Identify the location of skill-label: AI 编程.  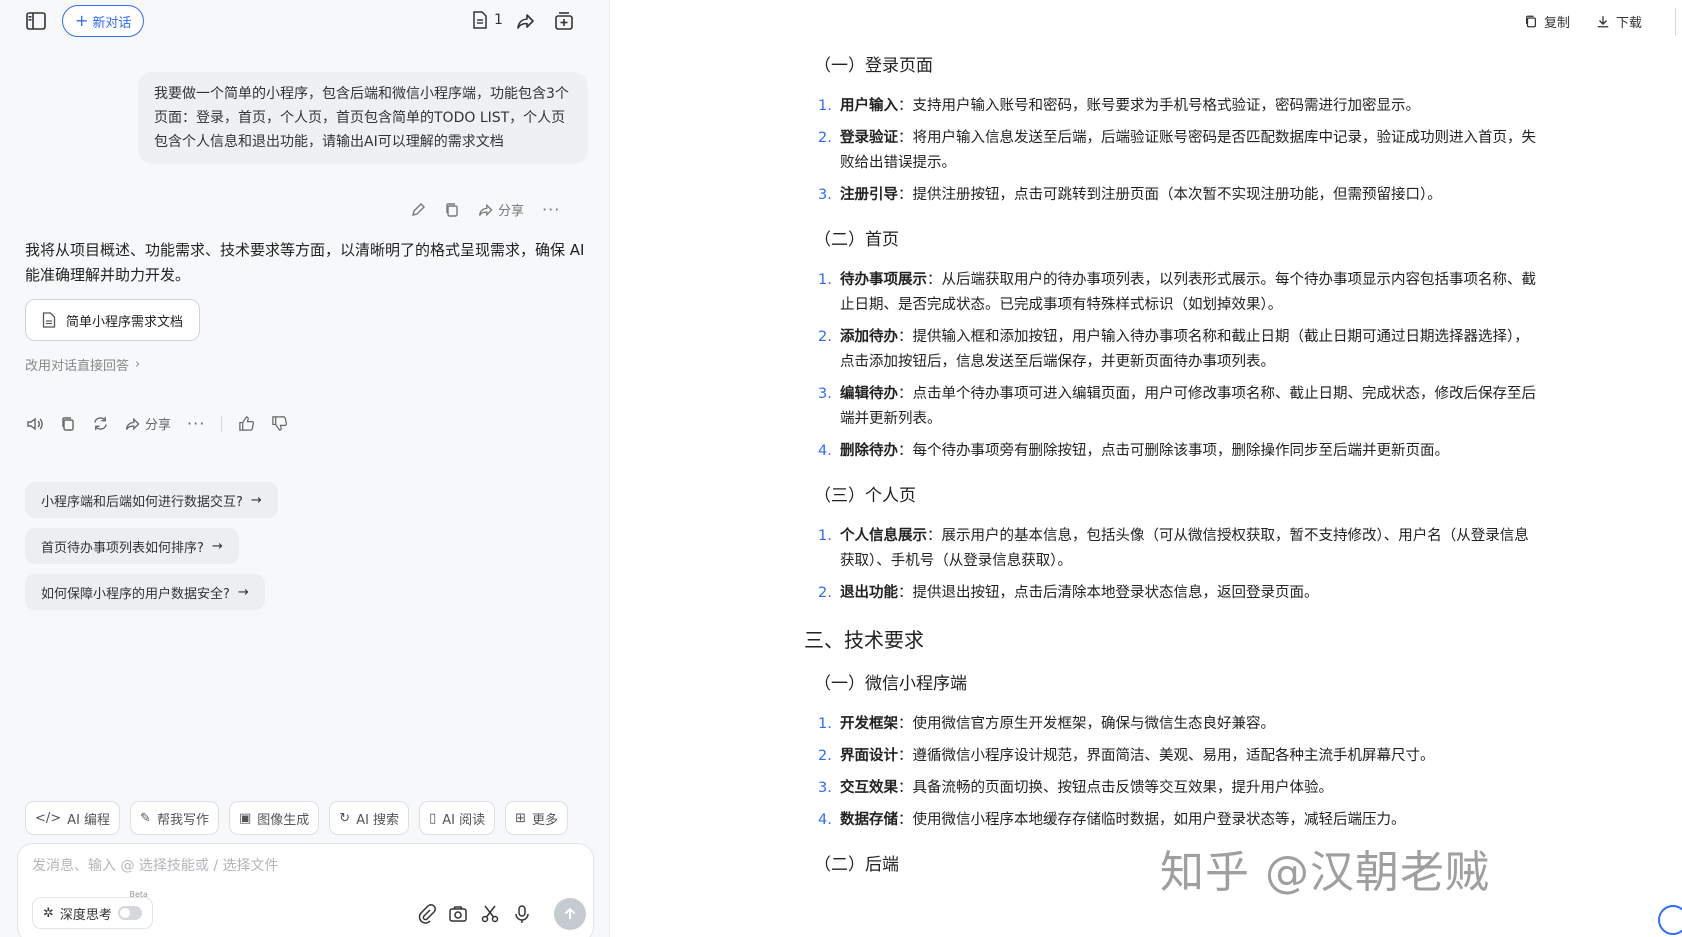
(89, 820).